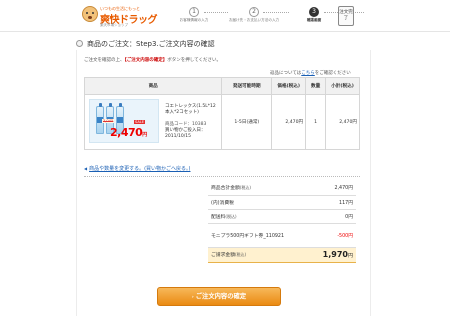 This screenshot has width=450, height=316. I want to click on step-label: お届け先・お支払い方法の入力, so click(254, 20).